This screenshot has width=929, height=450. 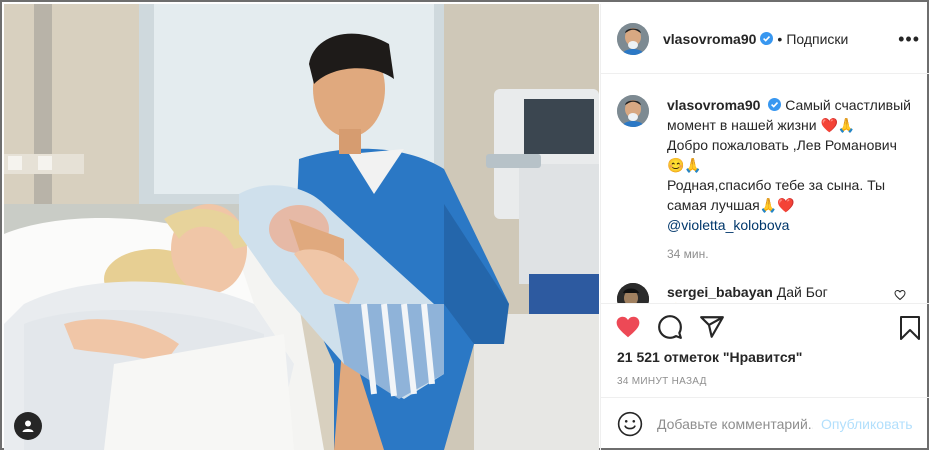 I want to click on comment-like-icon, so click(x=900, y=295).